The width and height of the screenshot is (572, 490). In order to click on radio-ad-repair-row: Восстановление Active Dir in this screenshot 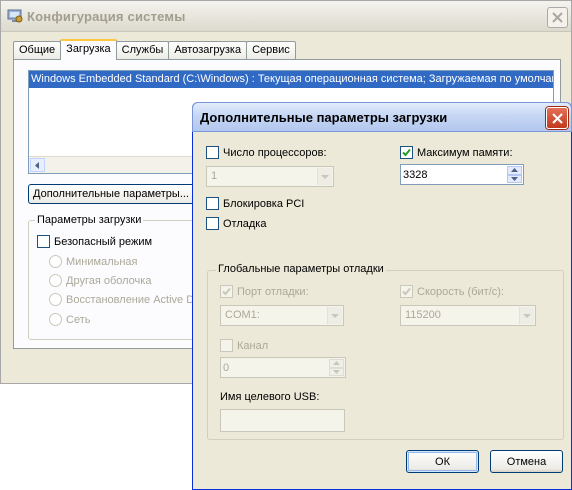, I will do `click(124, 299)`.